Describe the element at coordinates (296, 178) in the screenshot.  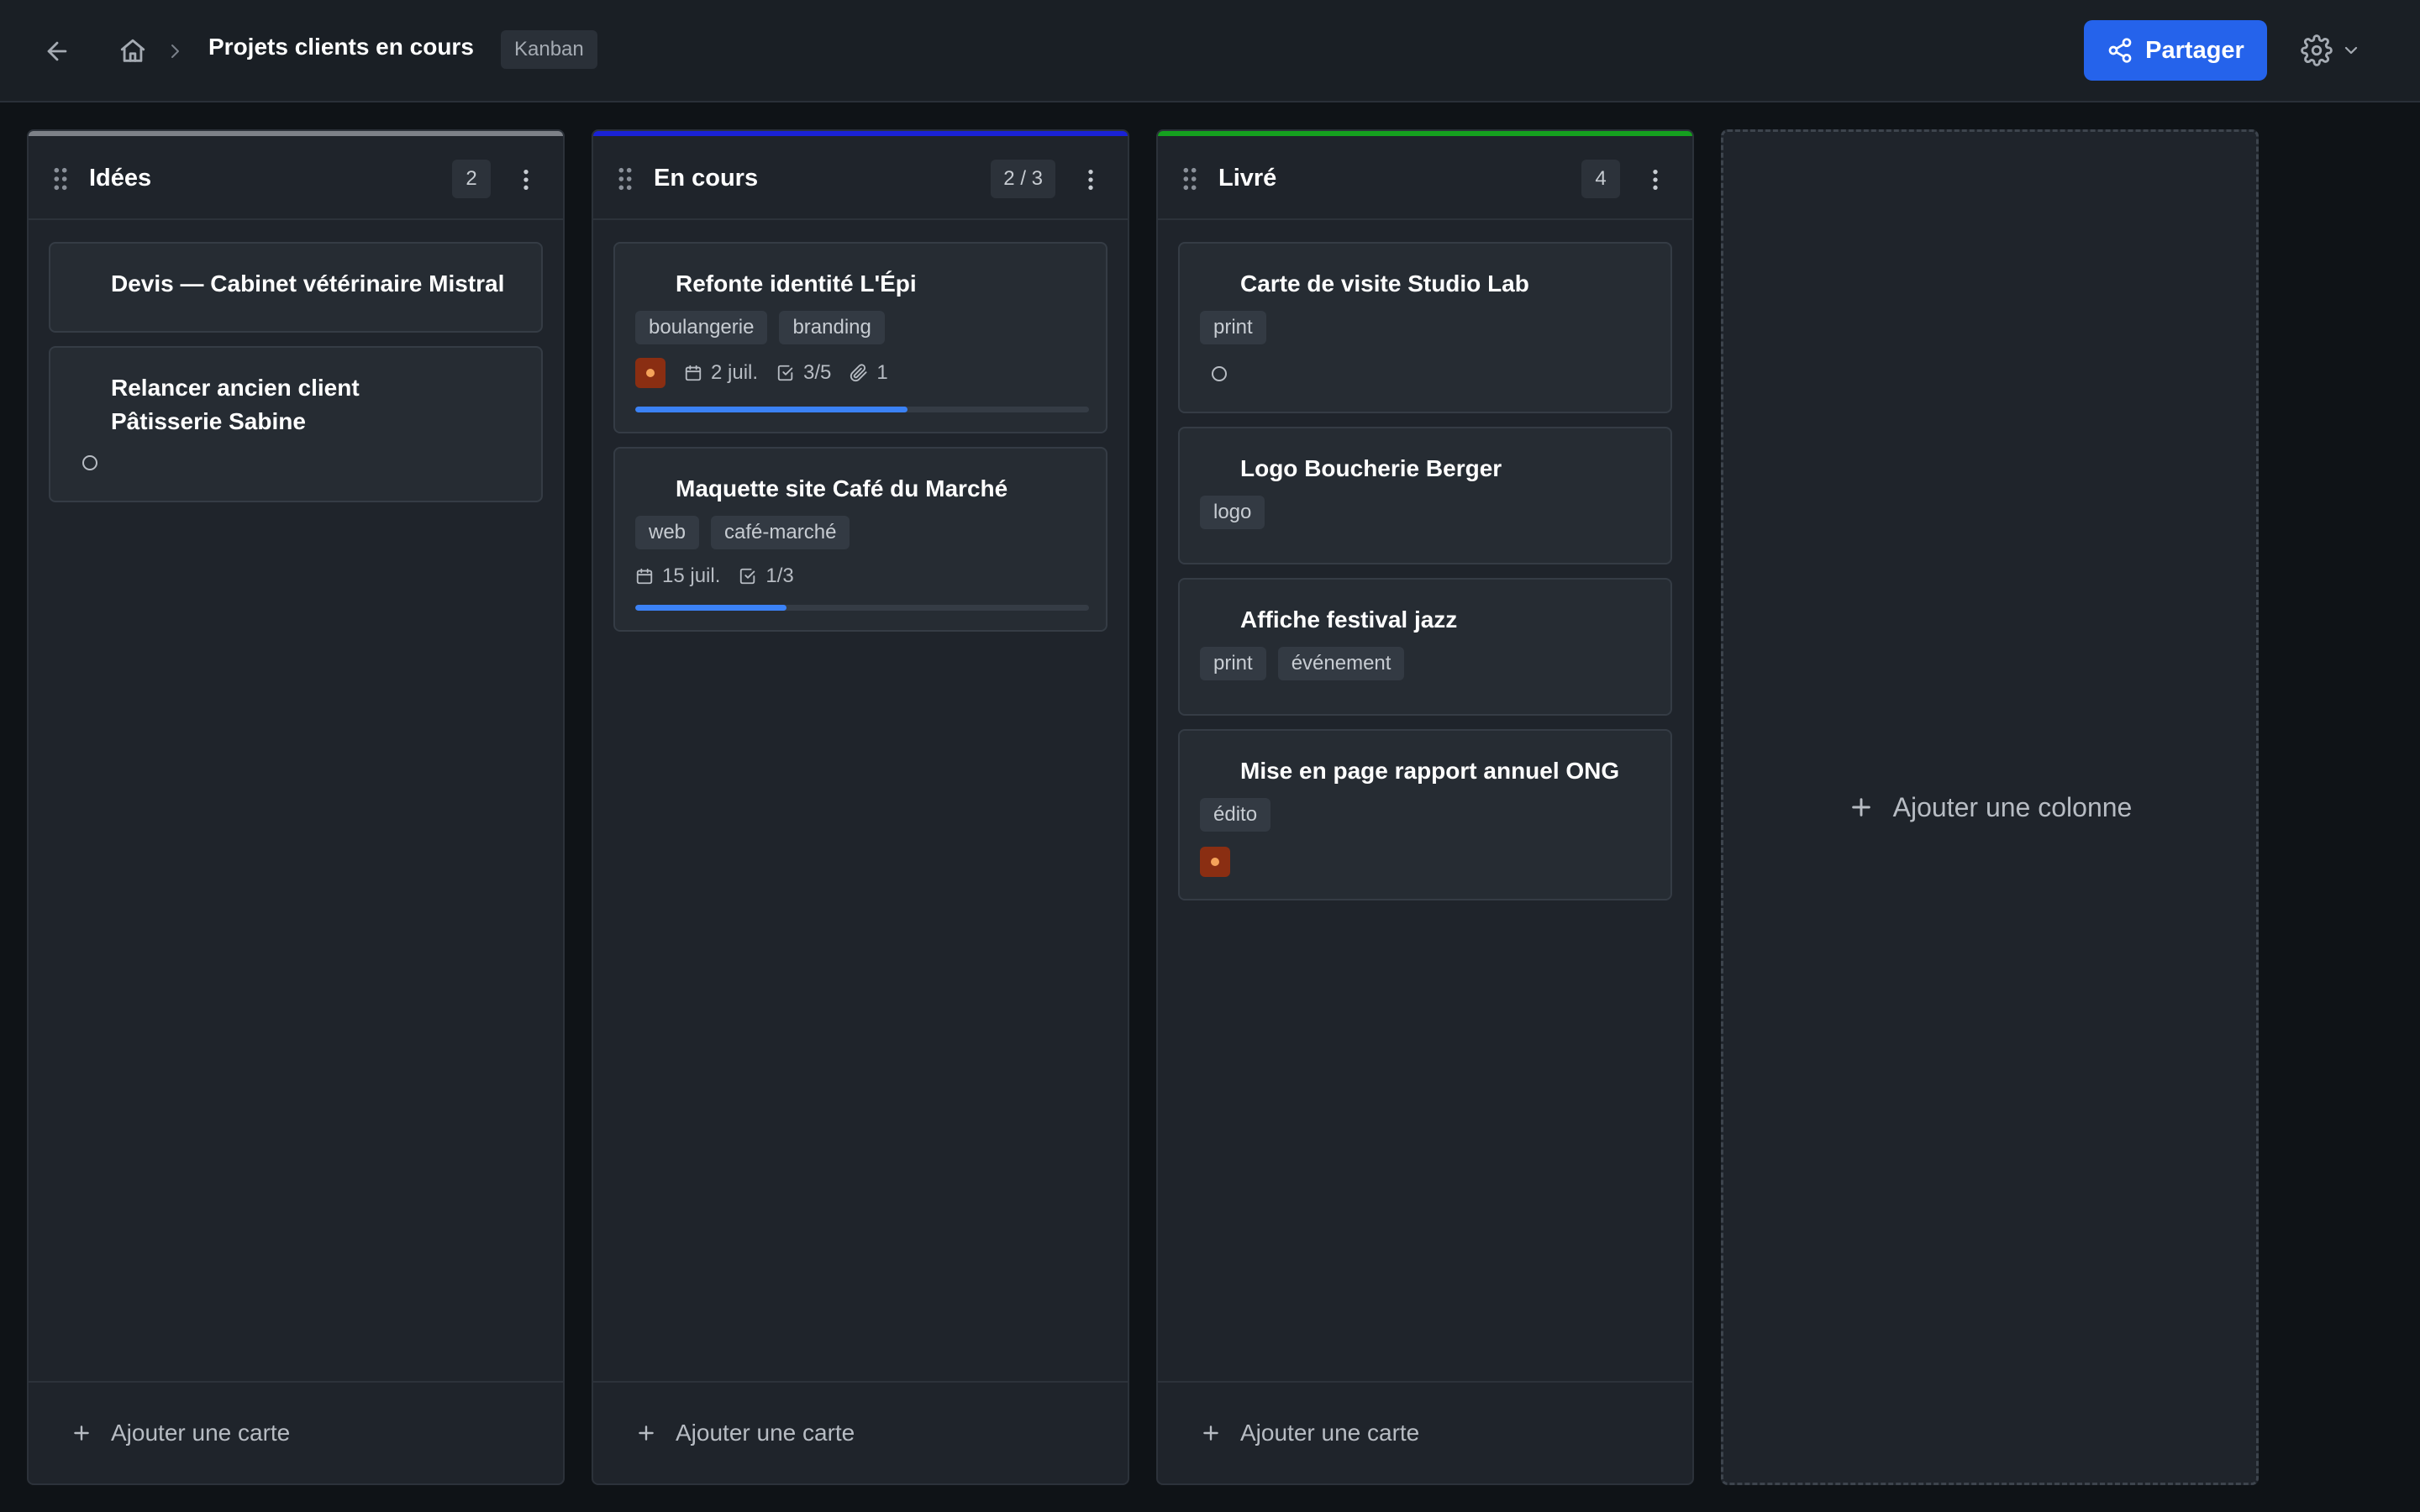
I see `column-header: Idées 2` at that location.